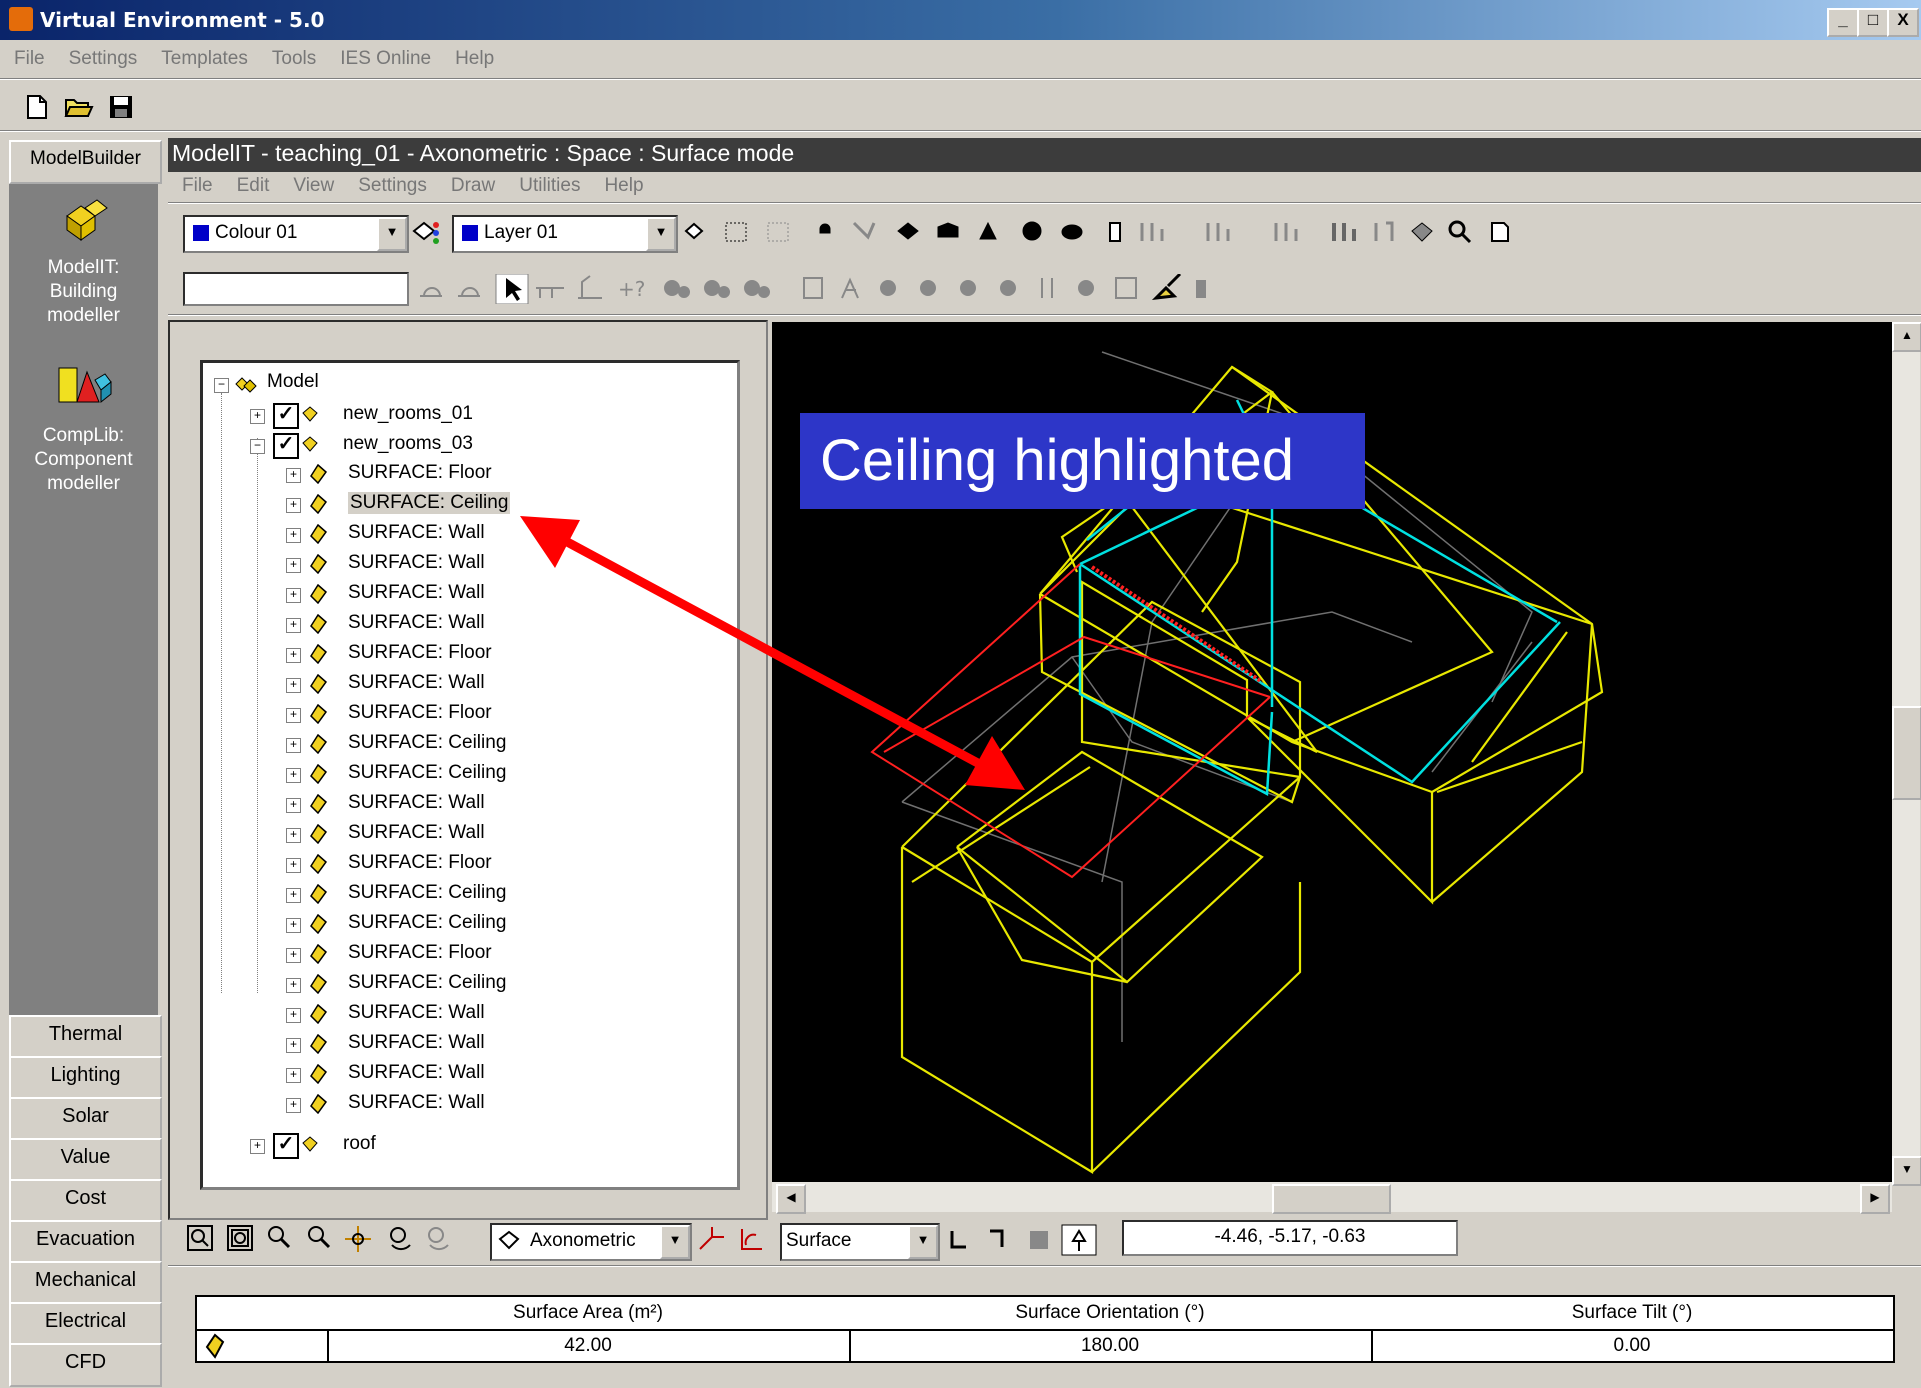  Describe the element at coordinates (85, 1078) in the screenshot. I see `nav-lighting-button: Lighting` at that location.